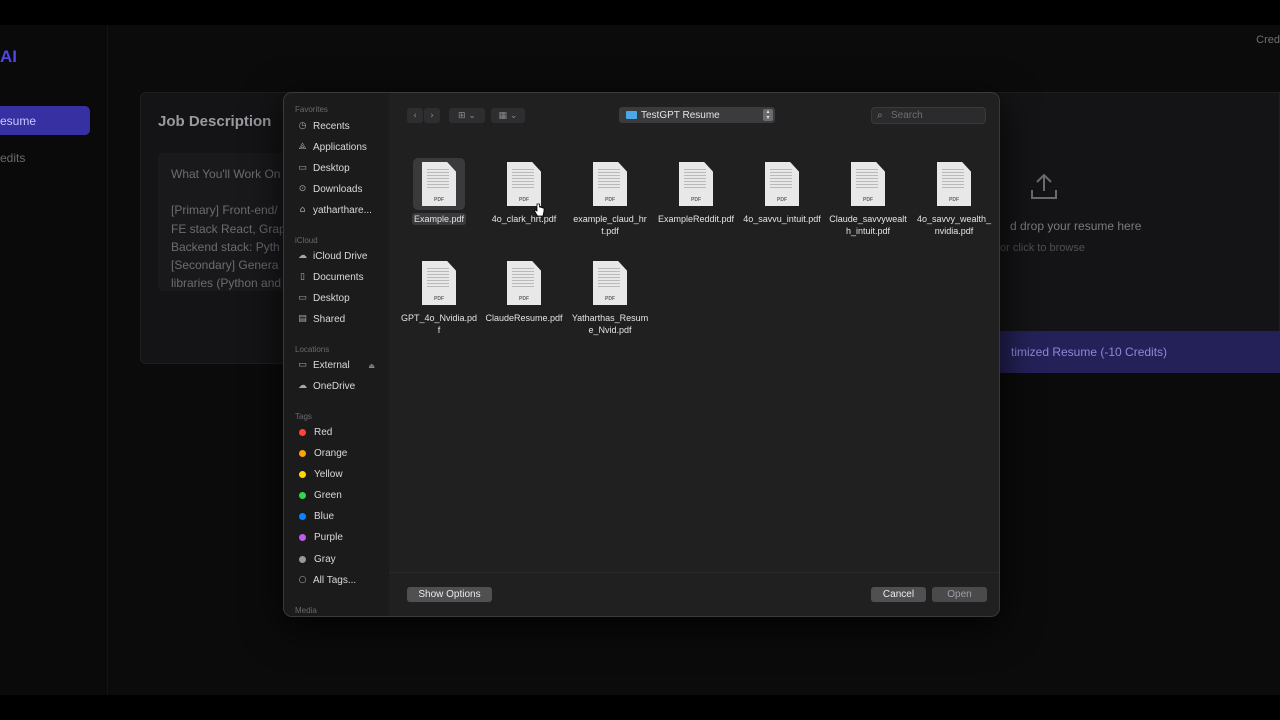  I want to click on sidebar-item-shared: ▤ Shared, so click(336, 319).